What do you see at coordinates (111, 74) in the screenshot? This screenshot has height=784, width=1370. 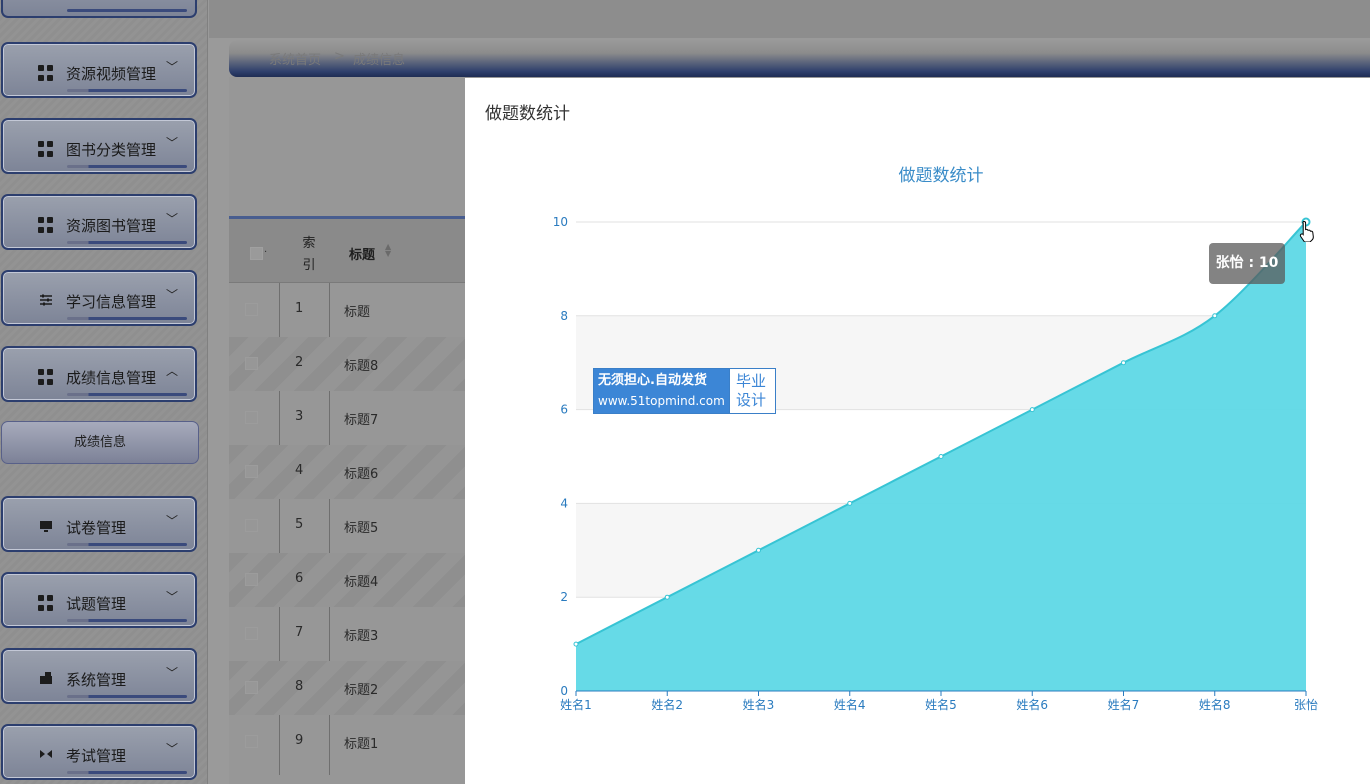 I see `sidebar-item-label: 资源视频管理` at bounding box center [111, 74].